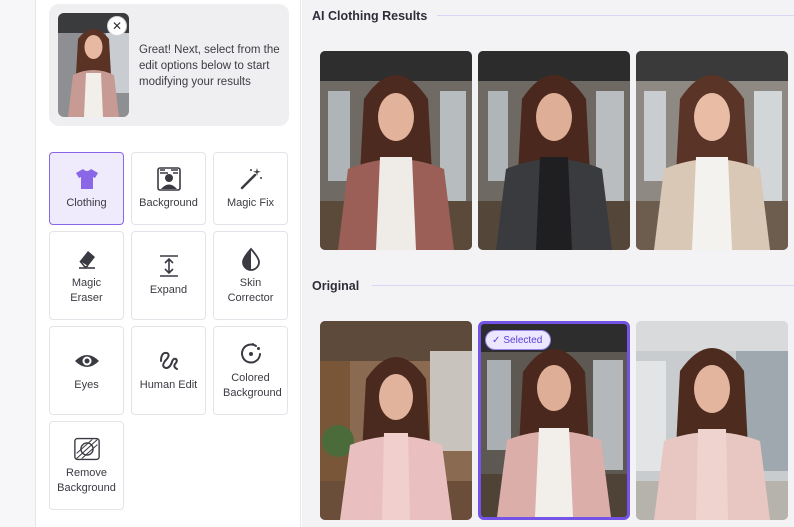 The image size is (794, 527). What do you see at coordinates (87, 361) in the screenshot?
I see `eye-icon` at bounding box center [87, 361].